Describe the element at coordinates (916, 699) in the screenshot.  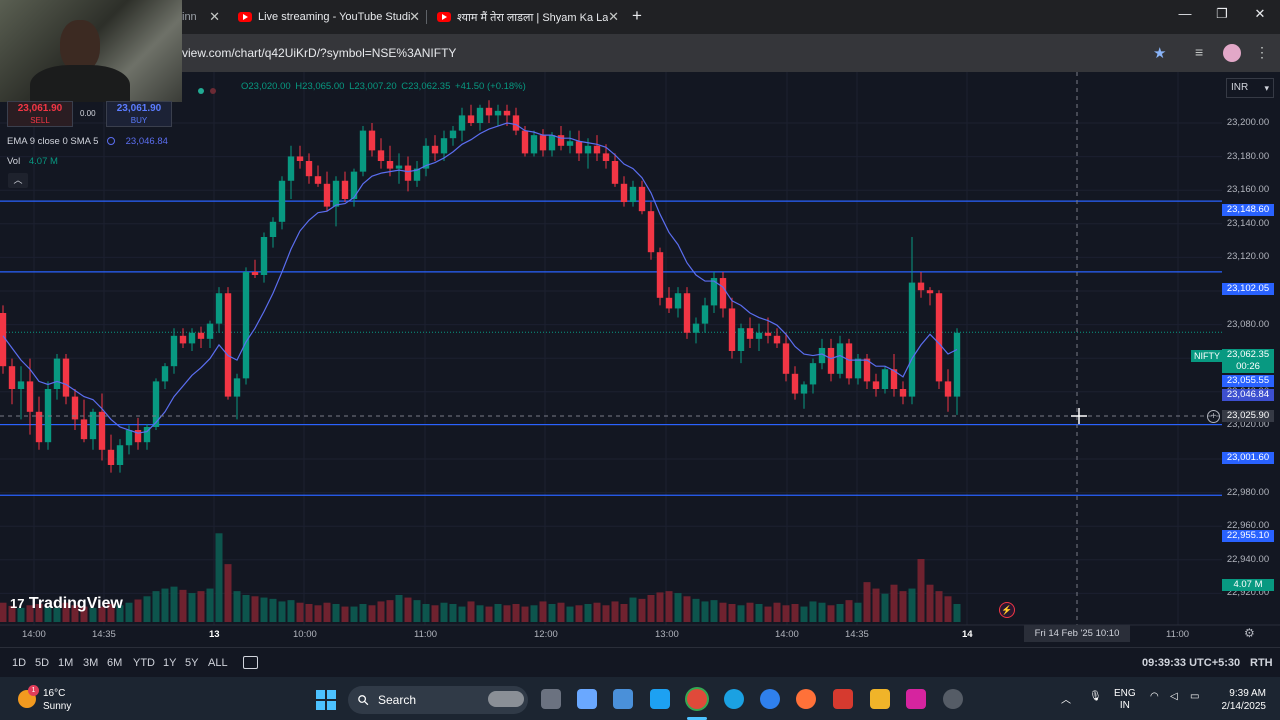
I see `instagram-icon` at that location.